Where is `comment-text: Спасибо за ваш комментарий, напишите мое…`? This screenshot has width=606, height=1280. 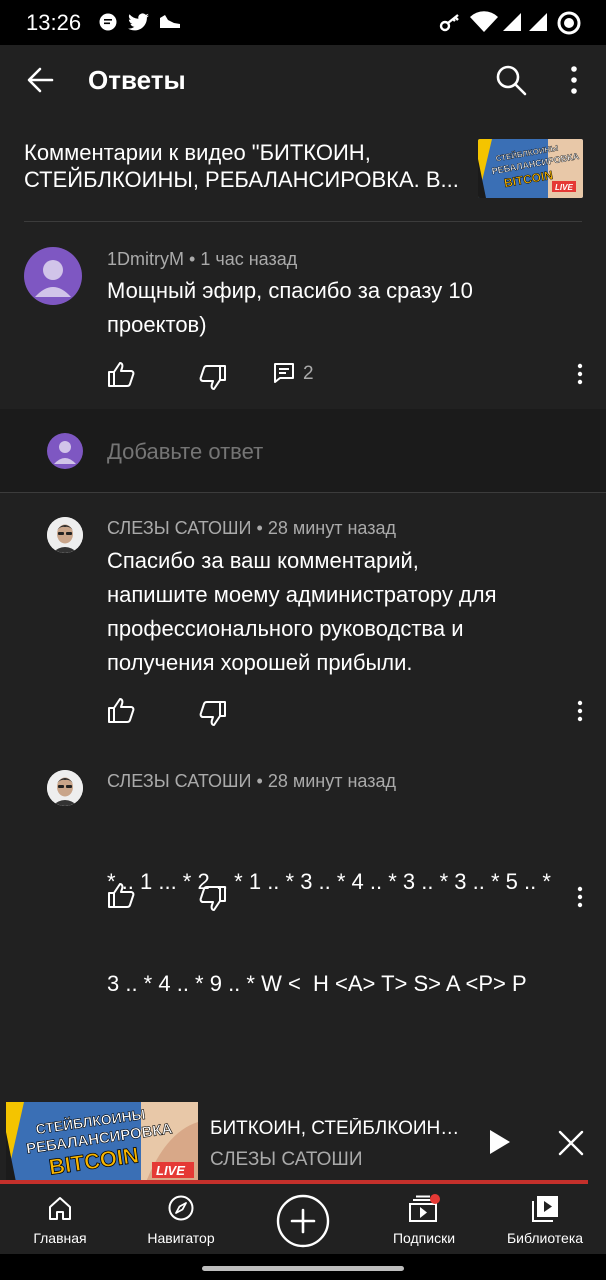 comment-text: Спасибо за ваш комментарий, напишите мое… is located at coordinates (302, 612).